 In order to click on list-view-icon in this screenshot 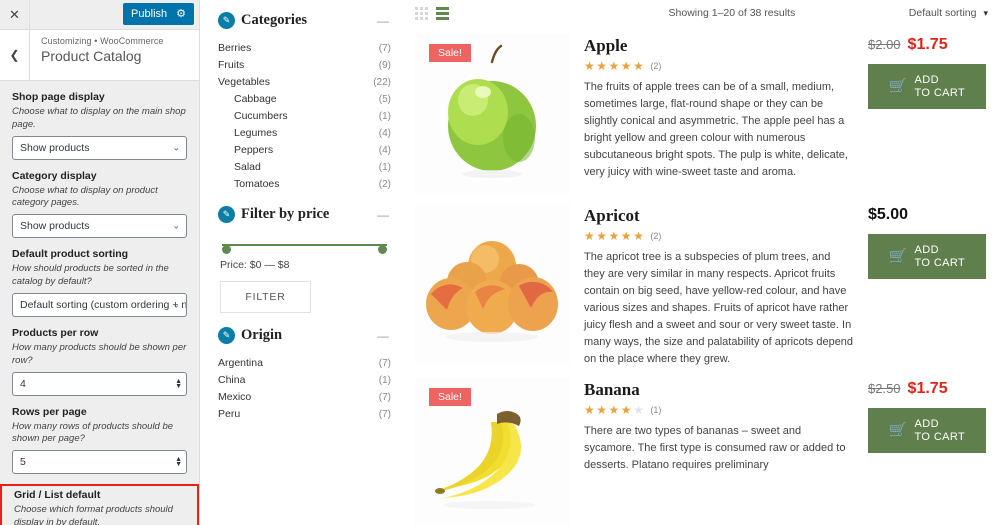, I will do `click(442, 13)`.